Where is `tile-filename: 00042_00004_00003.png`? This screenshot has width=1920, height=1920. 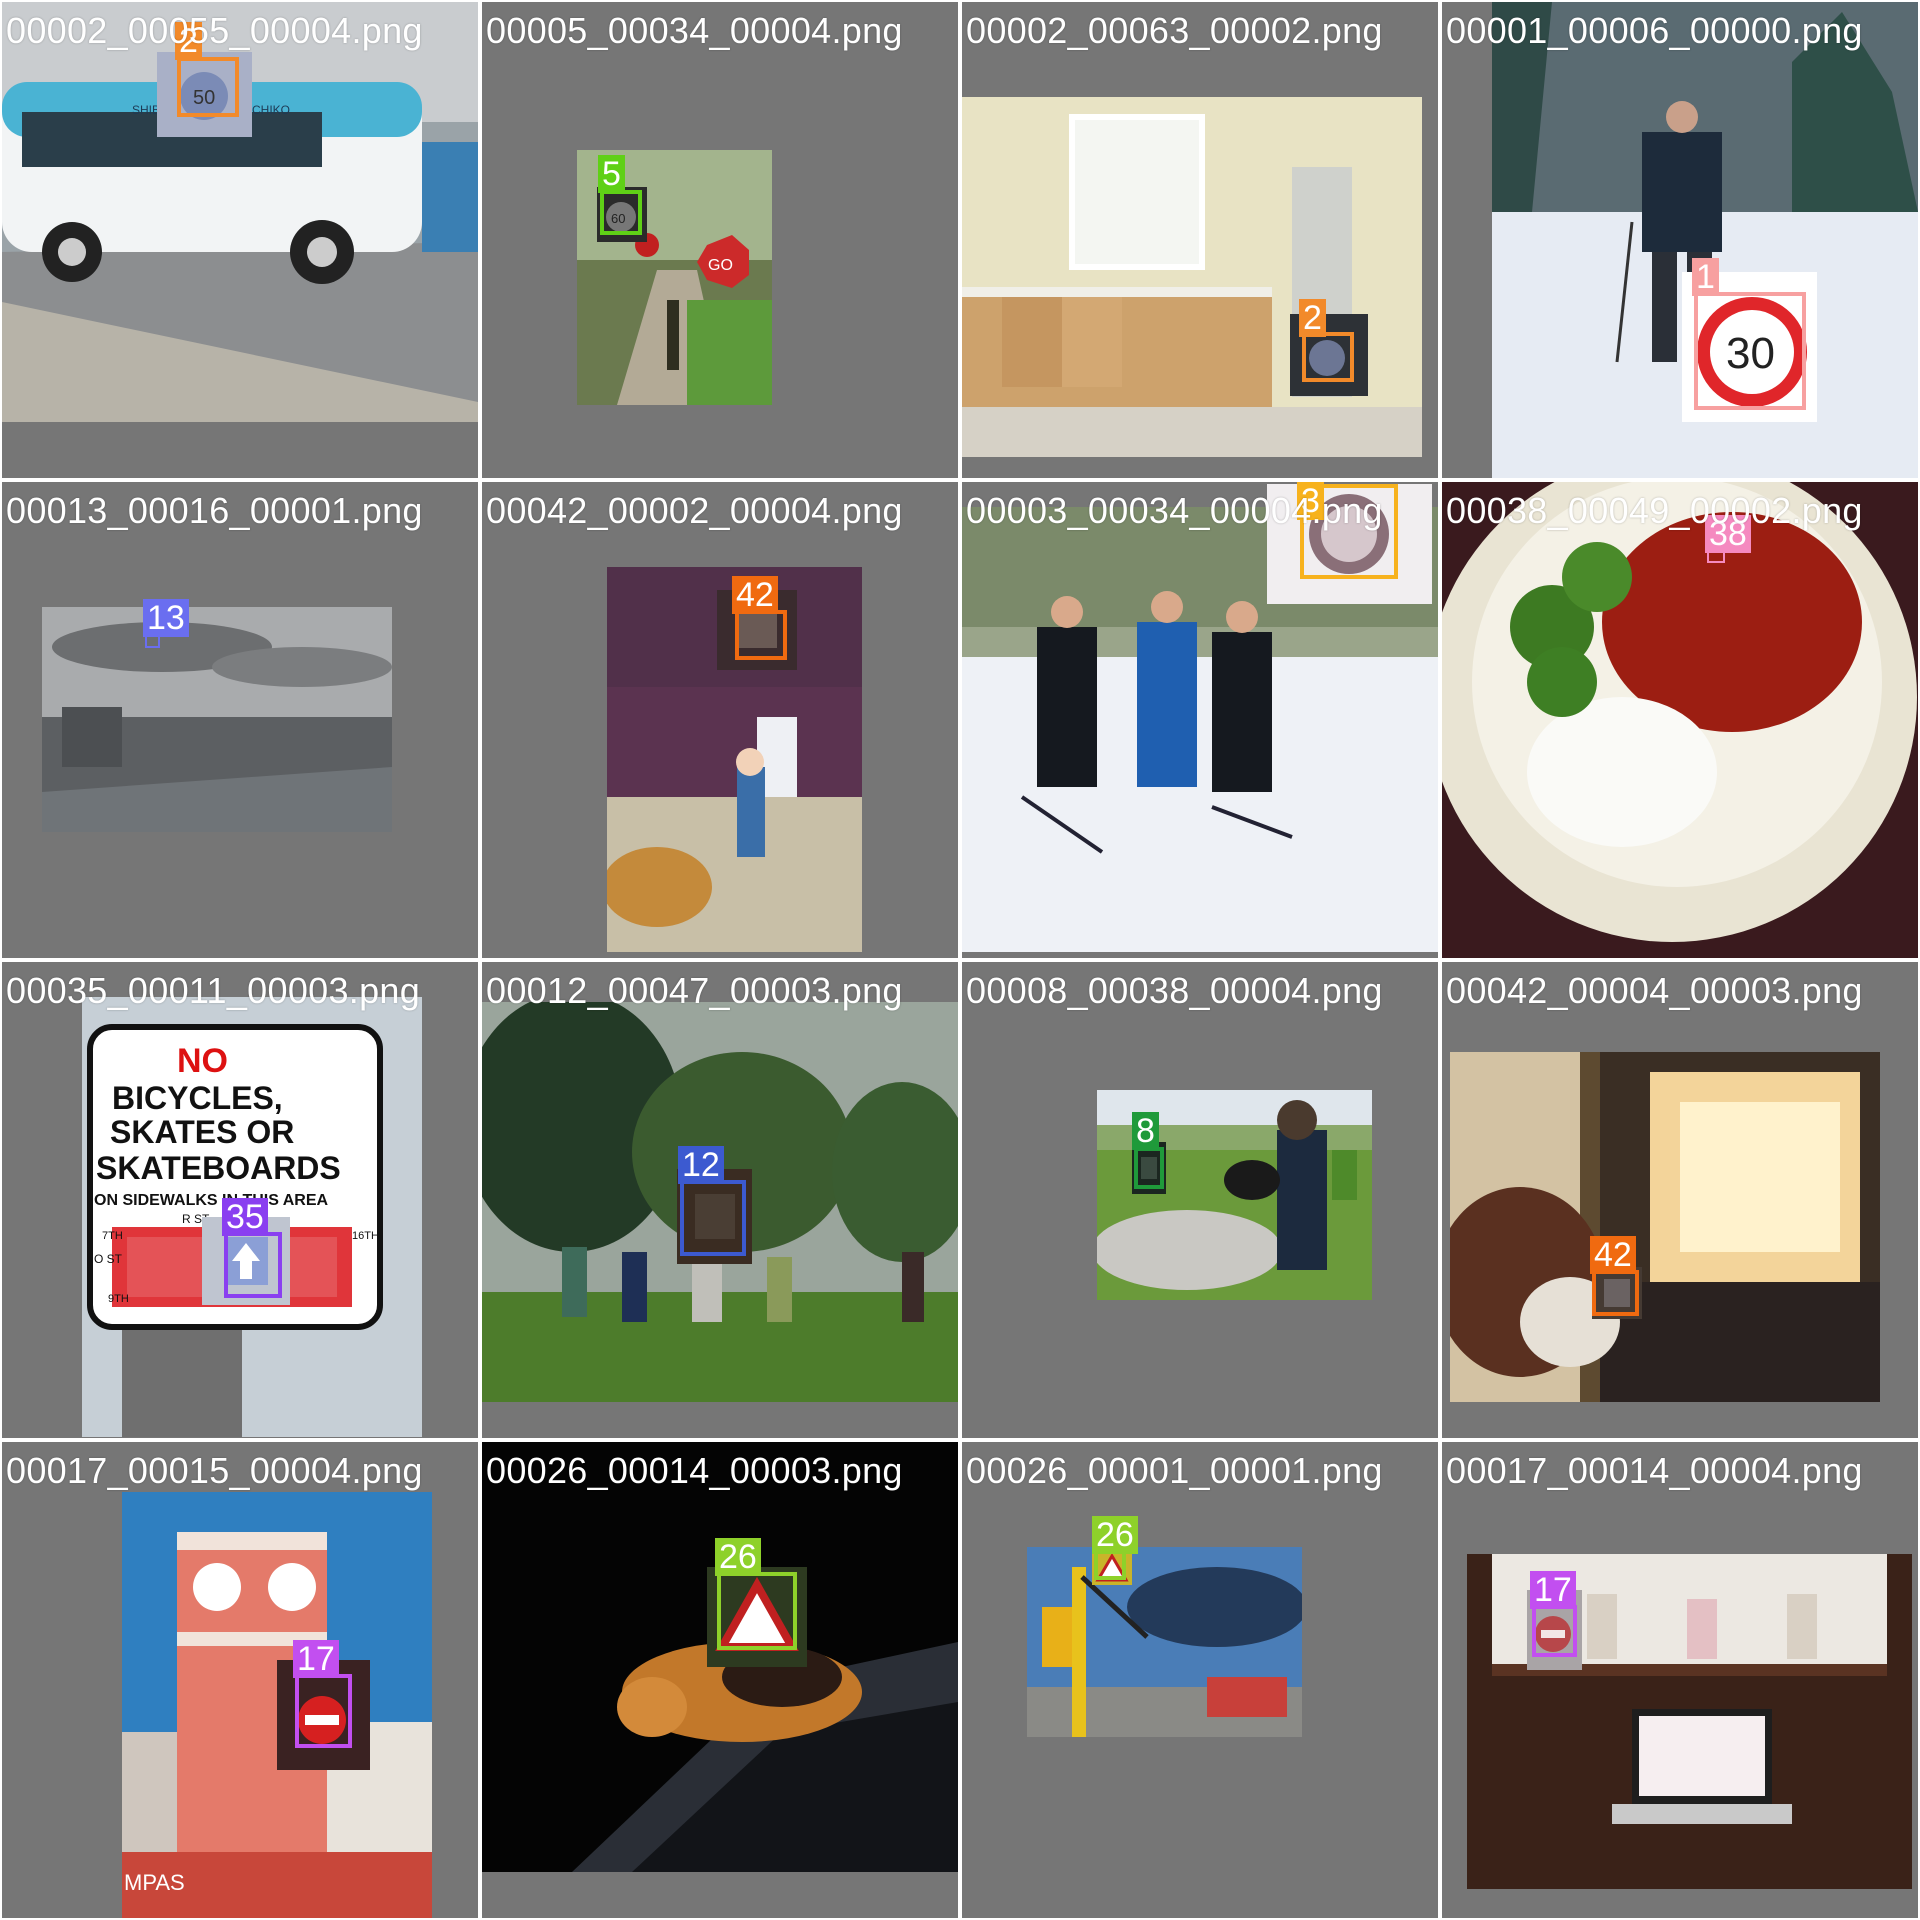 tile-filename: 00042_00004_00003.png is located at coordinates (1654, 990).